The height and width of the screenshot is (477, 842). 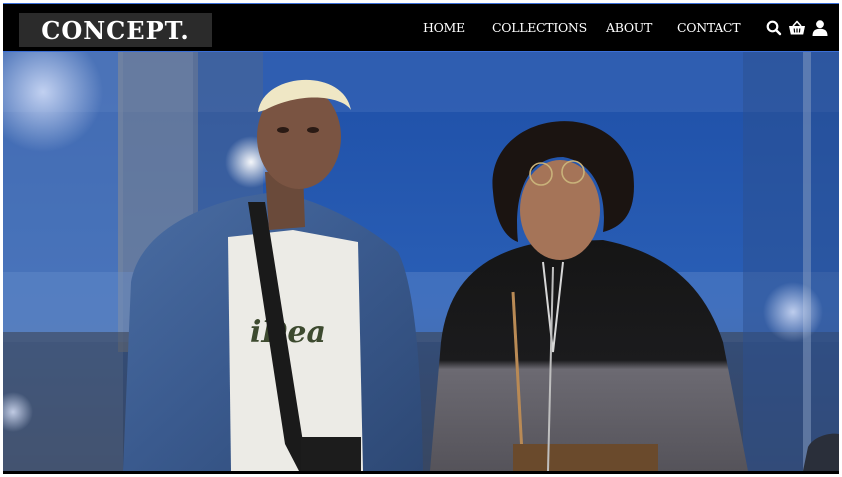 I want to click on bottom-edge, so click(x=421, y=472).